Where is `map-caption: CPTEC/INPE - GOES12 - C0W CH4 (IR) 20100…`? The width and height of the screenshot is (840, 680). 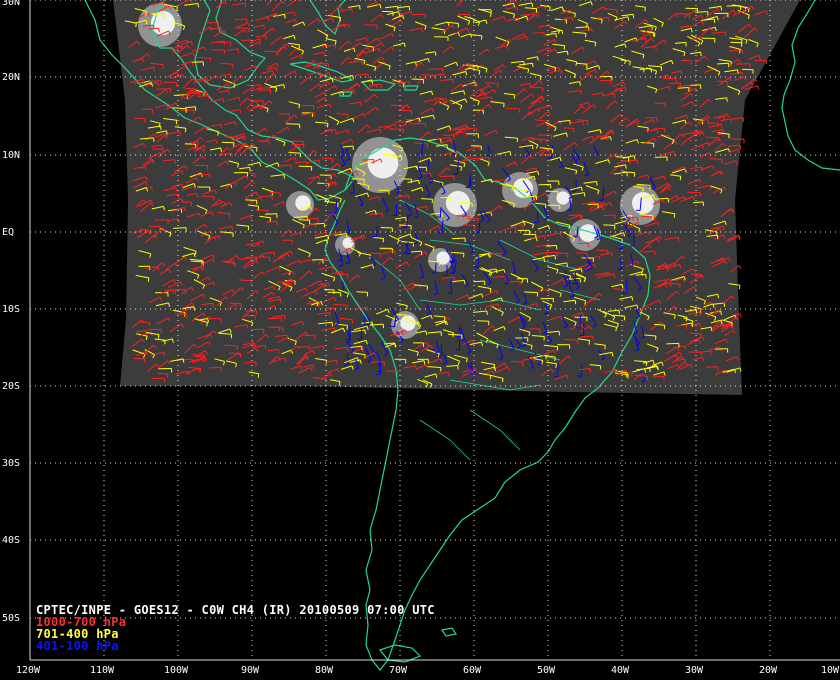
map-caption: CPTEC/INPE - GOES12 - C0W CH4 (IR) 20100… is located at coordinates (235, 628).